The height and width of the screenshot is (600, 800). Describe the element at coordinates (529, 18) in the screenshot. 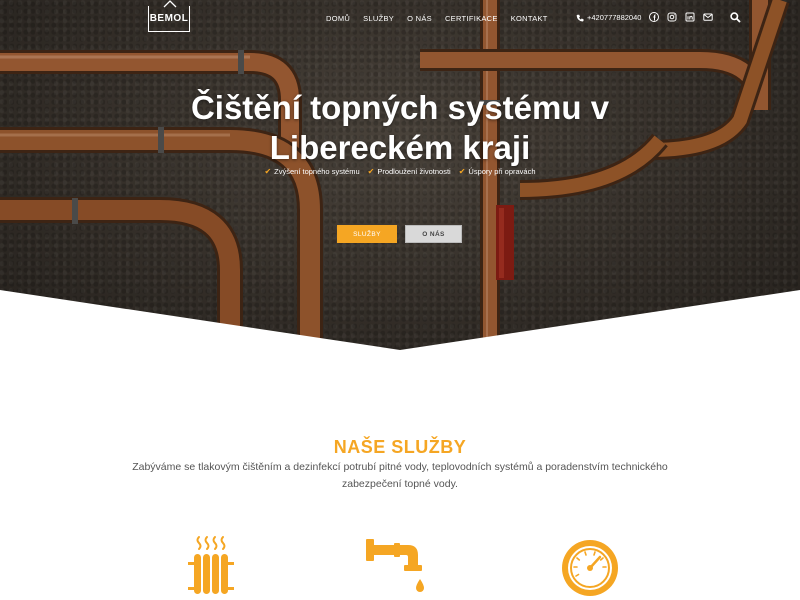

I see `menu-item-contact: KONTAKT` at that location.